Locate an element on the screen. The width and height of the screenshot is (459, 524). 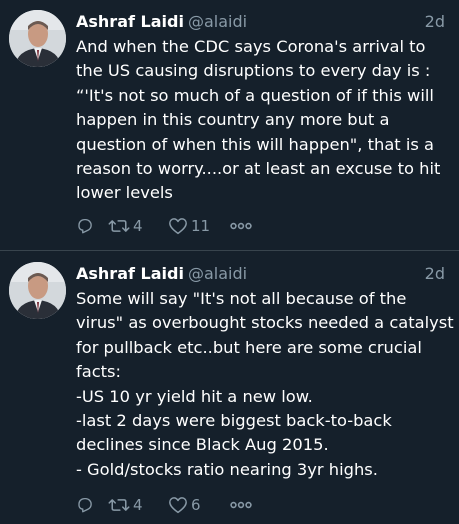
tweet-actions: 4 11 is located at coordinates (164, 226).